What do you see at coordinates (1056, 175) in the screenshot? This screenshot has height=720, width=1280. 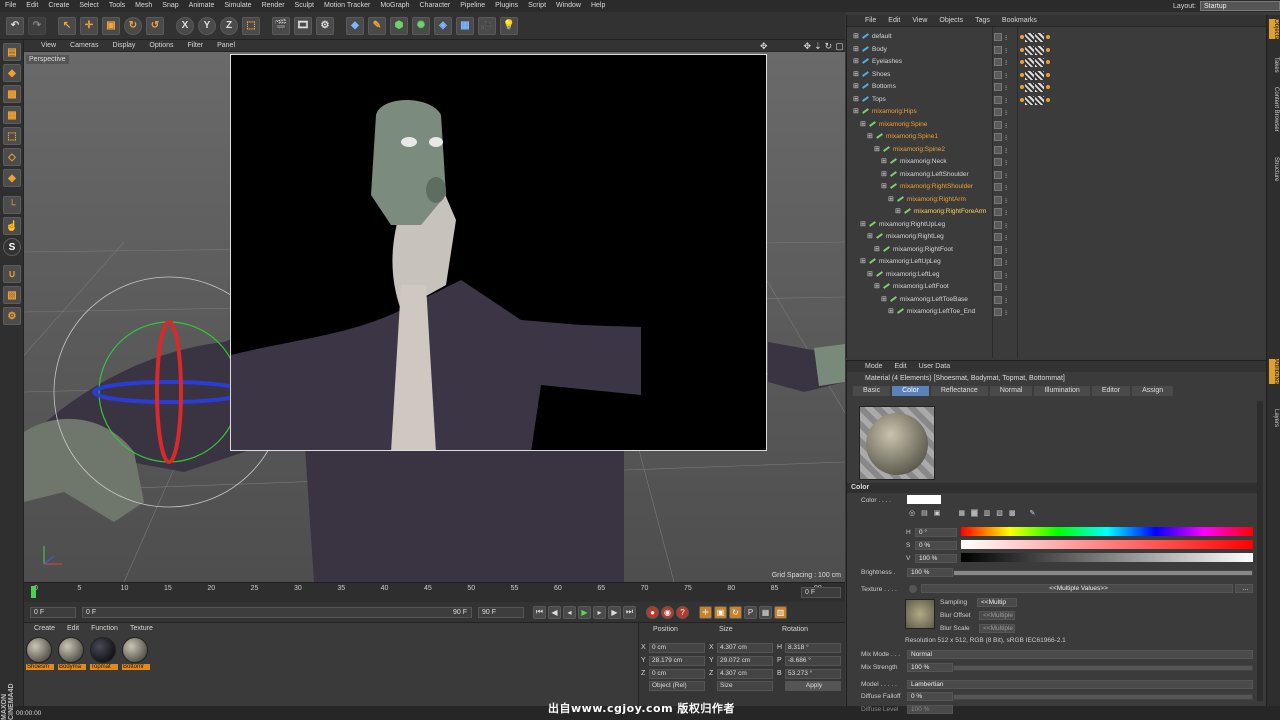 I see `object-row: ⊞ mixamorig:LeftShoulder ⁝` at bounding box center [1056, 175].